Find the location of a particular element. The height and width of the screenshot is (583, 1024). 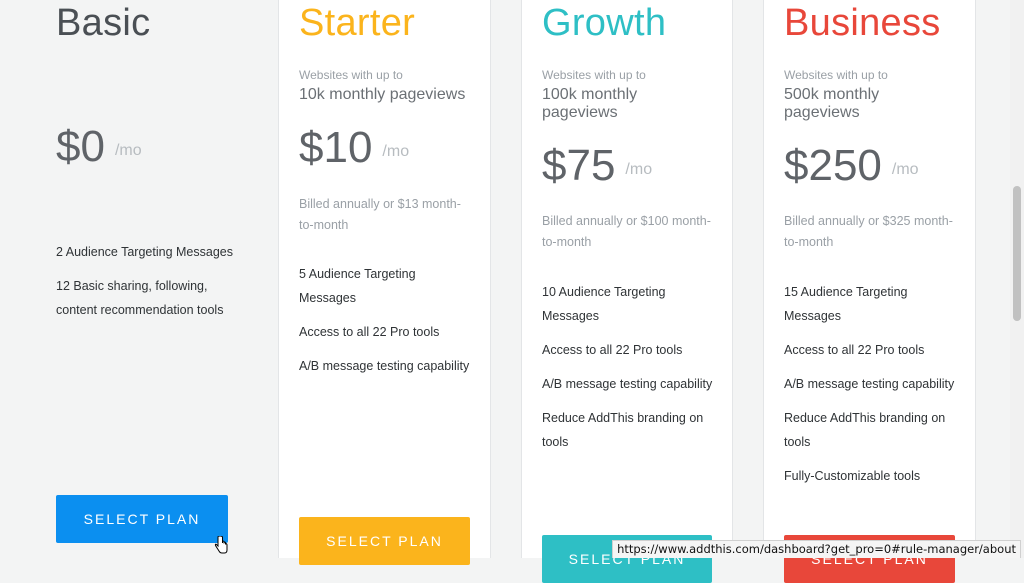

price-value: $250 is located at coordinates (833, 165).